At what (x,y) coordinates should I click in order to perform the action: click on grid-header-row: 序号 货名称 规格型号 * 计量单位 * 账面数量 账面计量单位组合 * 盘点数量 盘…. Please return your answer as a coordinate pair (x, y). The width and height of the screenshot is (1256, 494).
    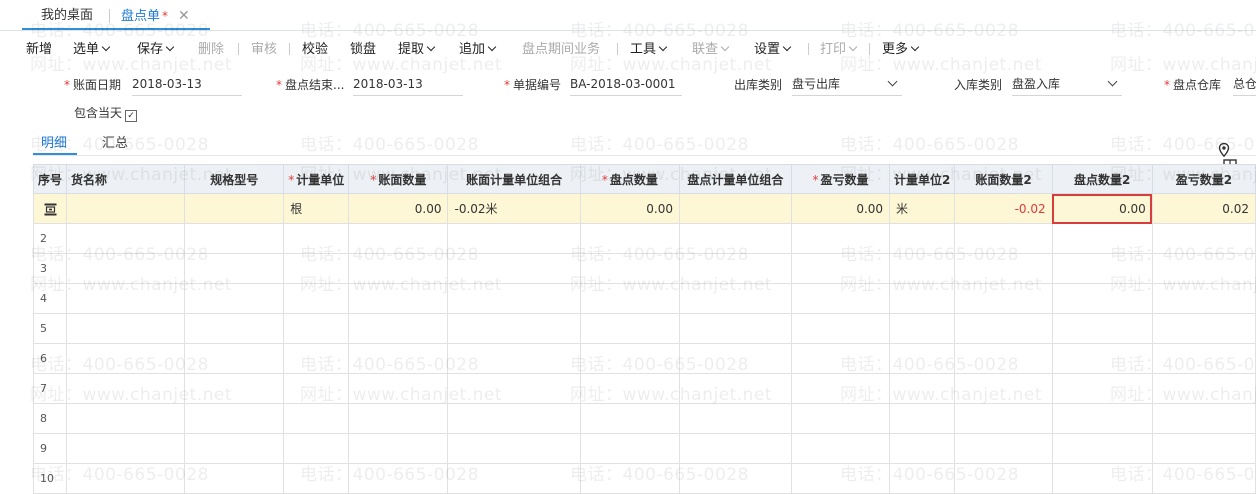
    Looking at the image, I should click on (644, 179).